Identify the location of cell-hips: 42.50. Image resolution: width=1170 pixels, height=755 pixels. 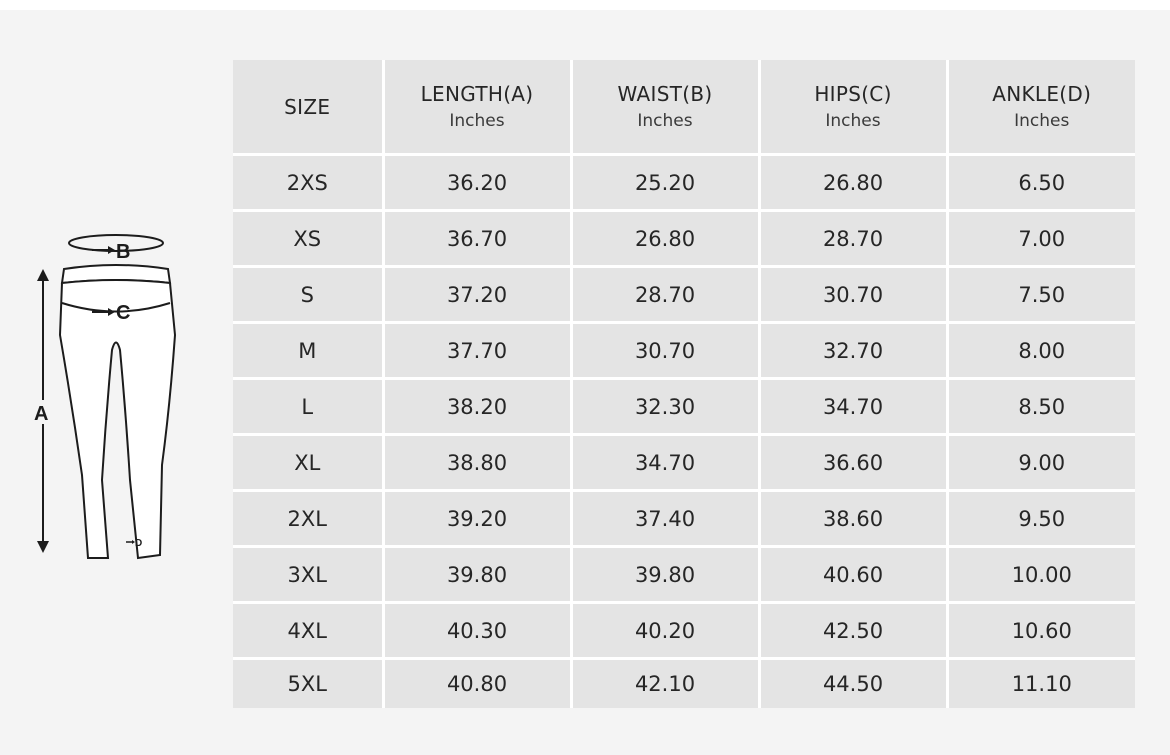
(854, 631).